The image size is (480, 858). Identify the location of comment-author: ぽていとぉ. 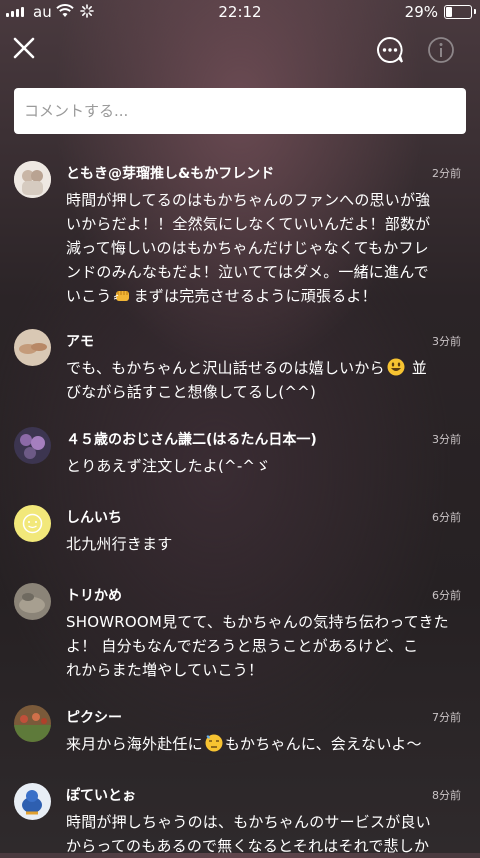
(101, 795).